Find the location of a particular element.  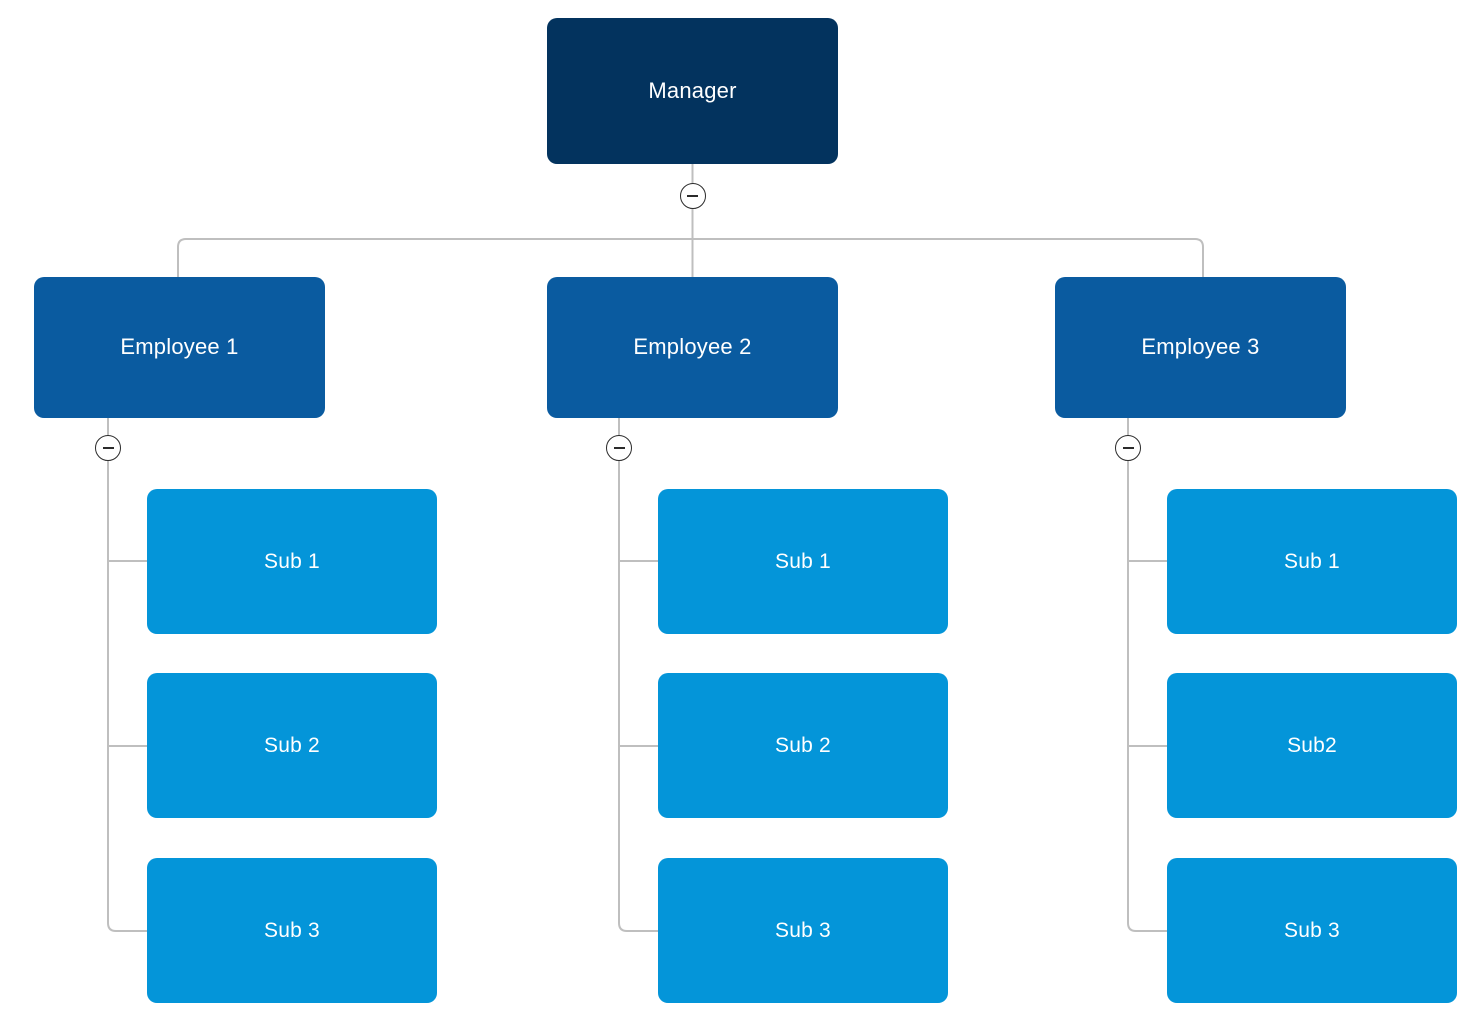

connector-root-bus is located at coordinates (690, 257).